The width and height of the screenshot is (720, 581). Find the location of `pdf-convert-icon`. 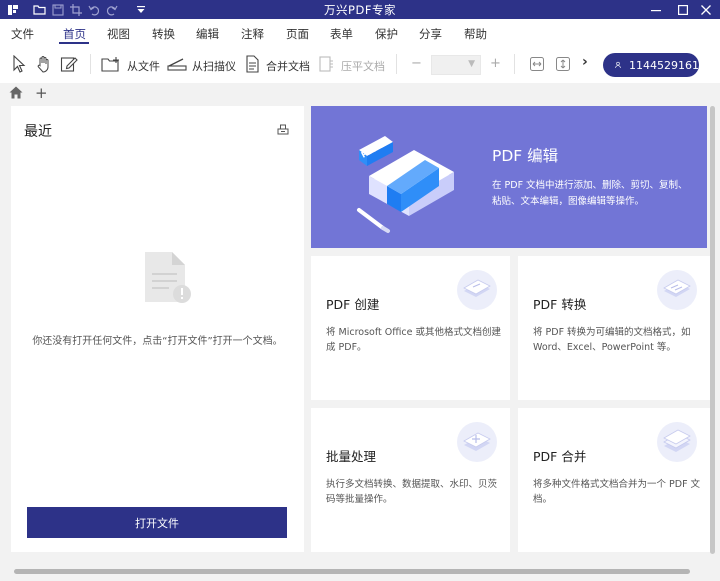

pdf-convert-icon is located at coordinates (677, 290).